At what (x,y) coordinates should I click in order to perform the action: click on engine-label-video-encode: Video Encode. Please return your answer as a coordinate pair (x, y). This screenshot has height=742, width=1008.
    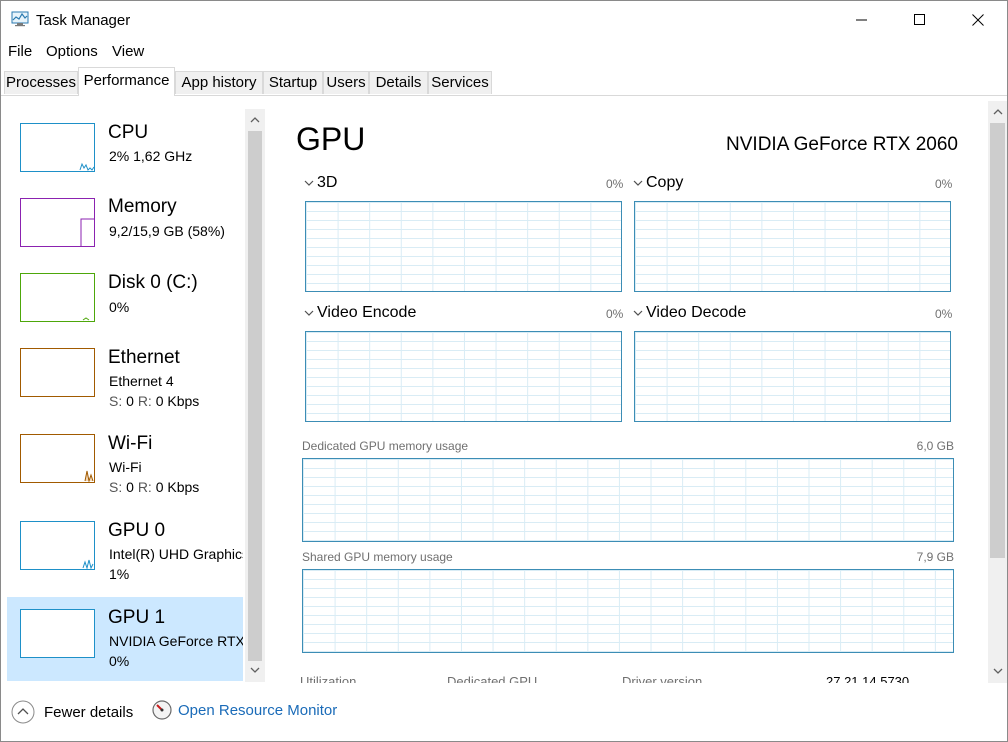
    Looking at the image, I should click on (366, 313).